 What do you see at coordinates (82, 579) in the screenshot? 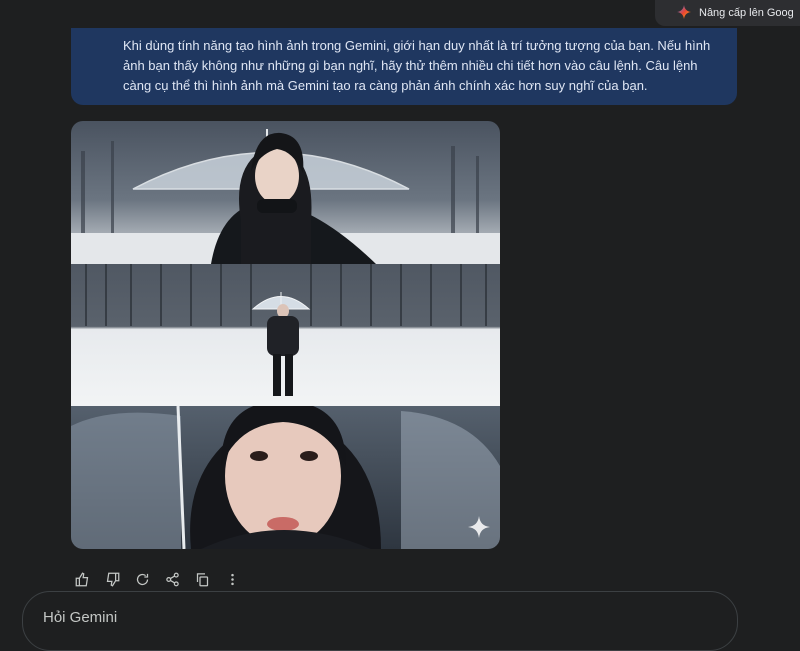
I see `thumbs-up-icon` at bounding box center [82, 579].